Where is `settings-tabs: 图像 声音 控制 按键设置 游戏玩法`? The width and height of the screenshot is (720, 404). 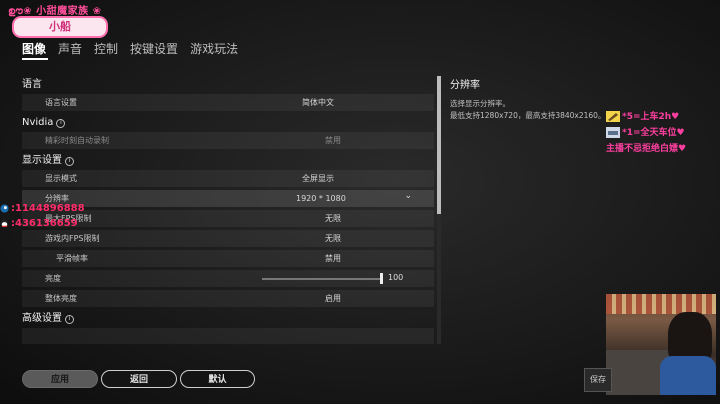
settings-tabs: 图像 声音 控制 按键设置 游戏玩法 is located at coordinates (136, 50).